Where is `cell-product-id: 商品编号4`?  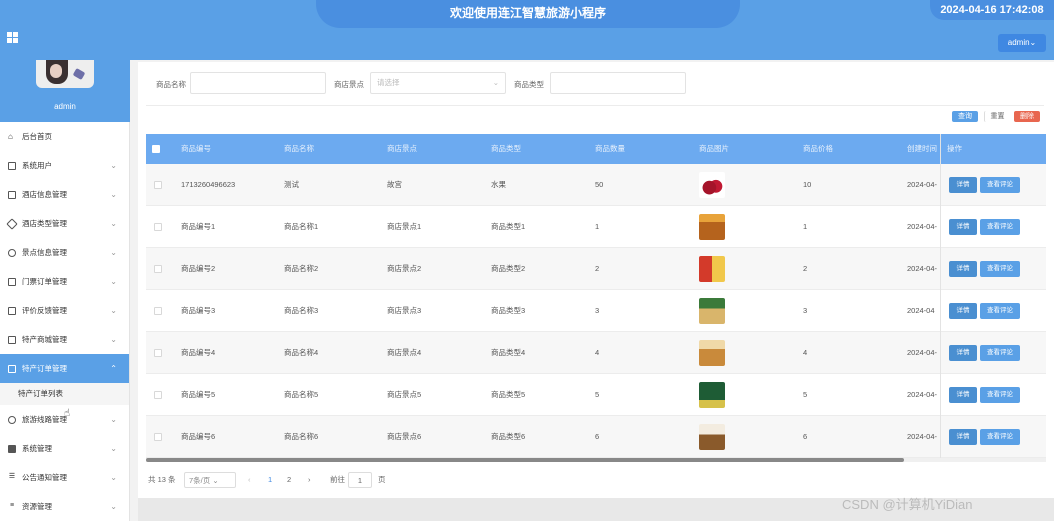
cell-product-id: 商品编号4 is located at coordinates (198, 352).